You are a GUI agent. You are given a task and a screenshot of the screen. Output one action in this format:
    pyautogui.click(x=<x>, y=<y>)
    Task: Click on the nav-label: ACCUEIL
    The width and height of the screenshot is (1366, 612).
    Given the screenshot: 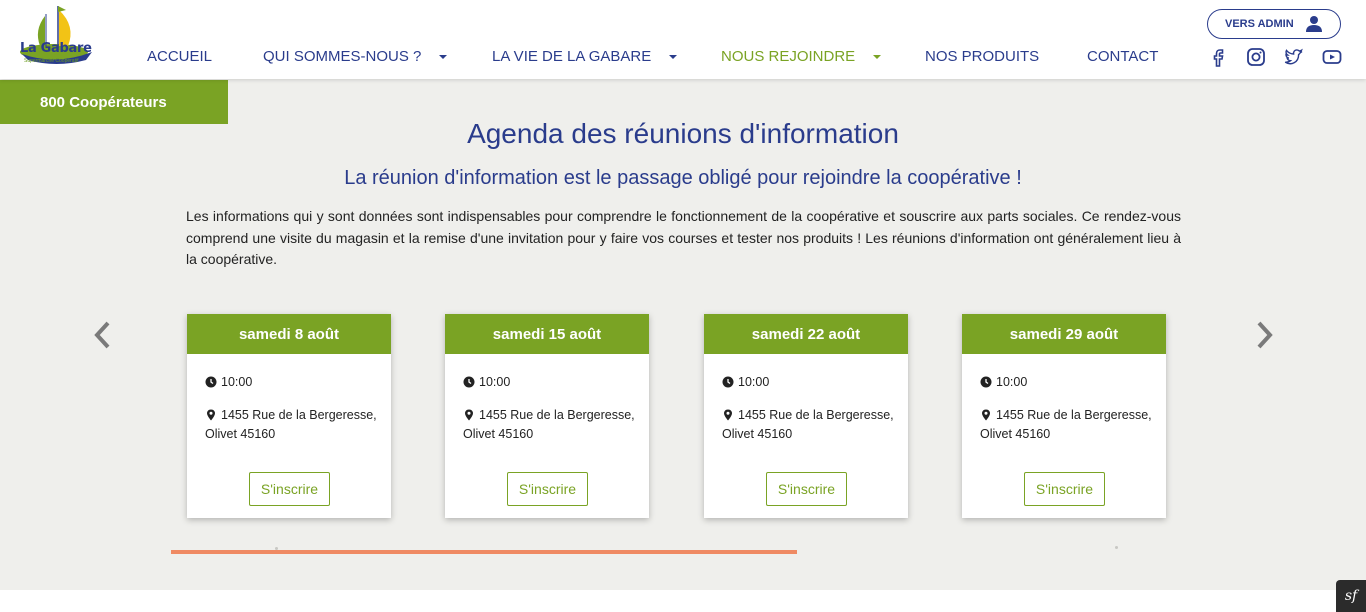 What is the action you would take?
    pyautogui.click(x=180, y=56)
    